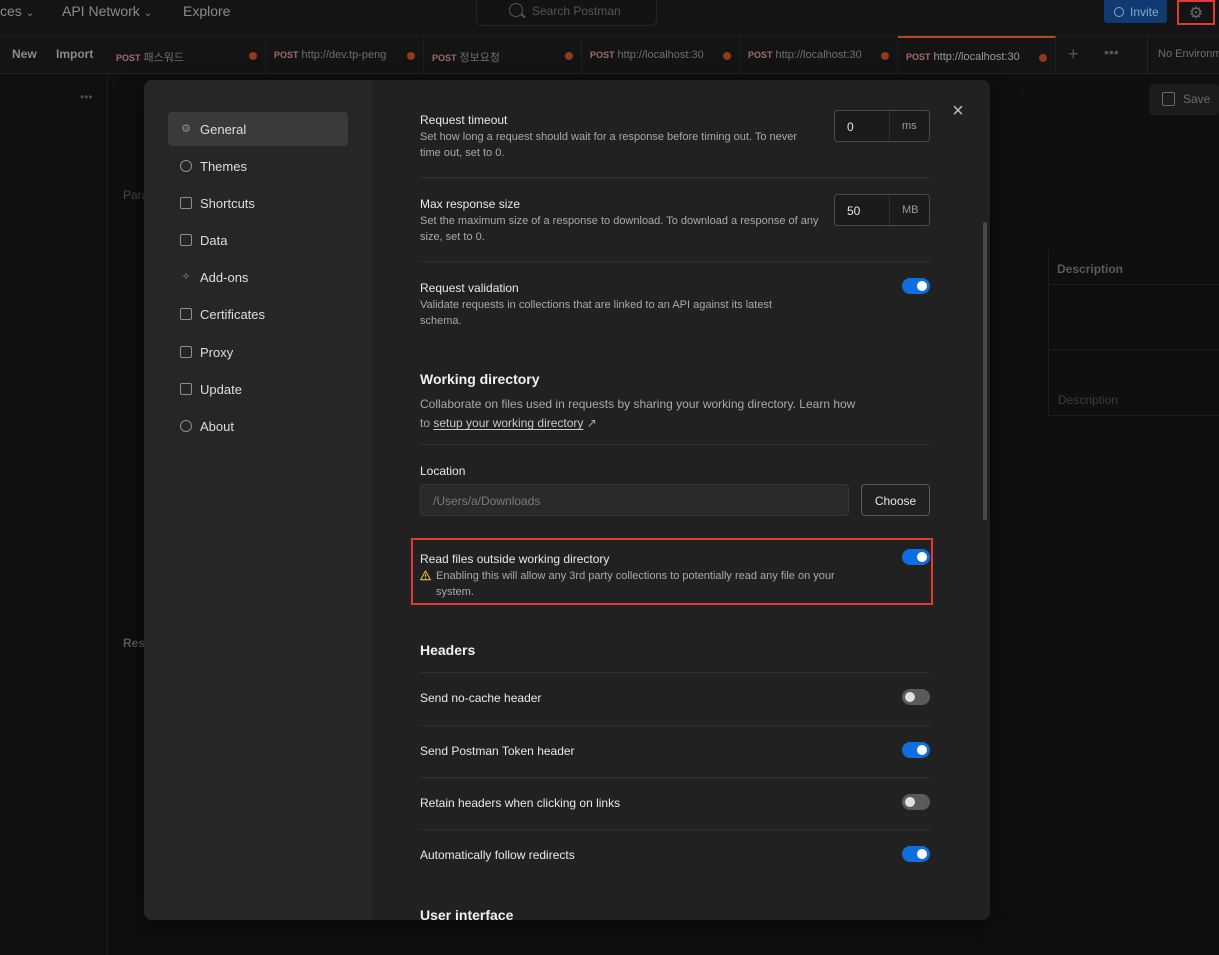 The height and width of the screenshot is (955, 1219). What do you see at coordinates (258, 203) in the screenshot?
I see `settings-nav-shortcuts: Shortcuts` at bounding box center [258, 203].